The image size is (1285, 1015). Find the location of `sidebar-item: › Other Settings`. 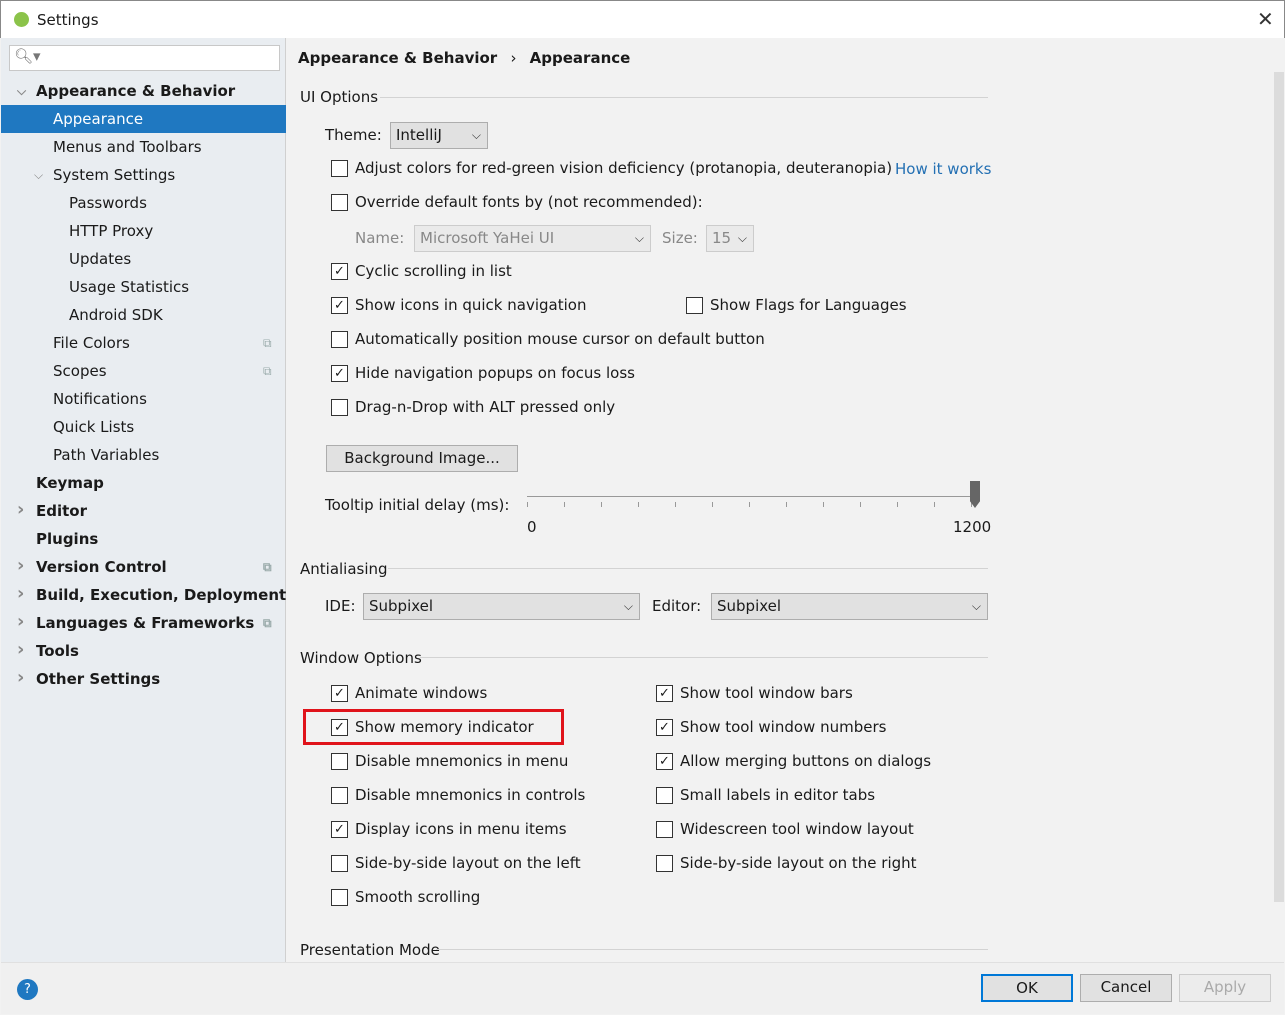

sidebar-item: › Other Settings is located at coordinates (143, 679).